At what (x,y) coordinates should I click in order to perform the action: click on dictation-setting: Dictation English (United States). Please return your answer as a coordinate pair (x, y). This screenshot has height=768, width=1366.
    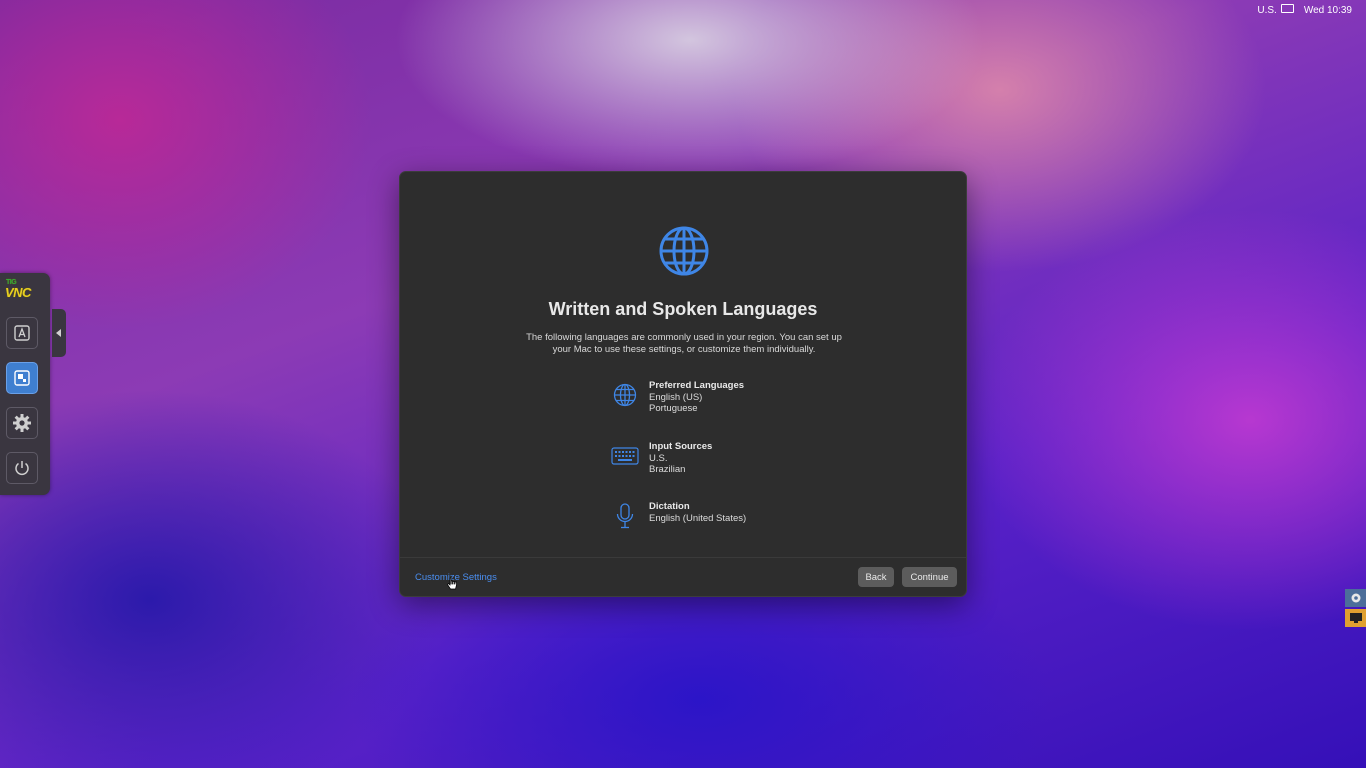
    Looking at the image, I should click on (740, 516).